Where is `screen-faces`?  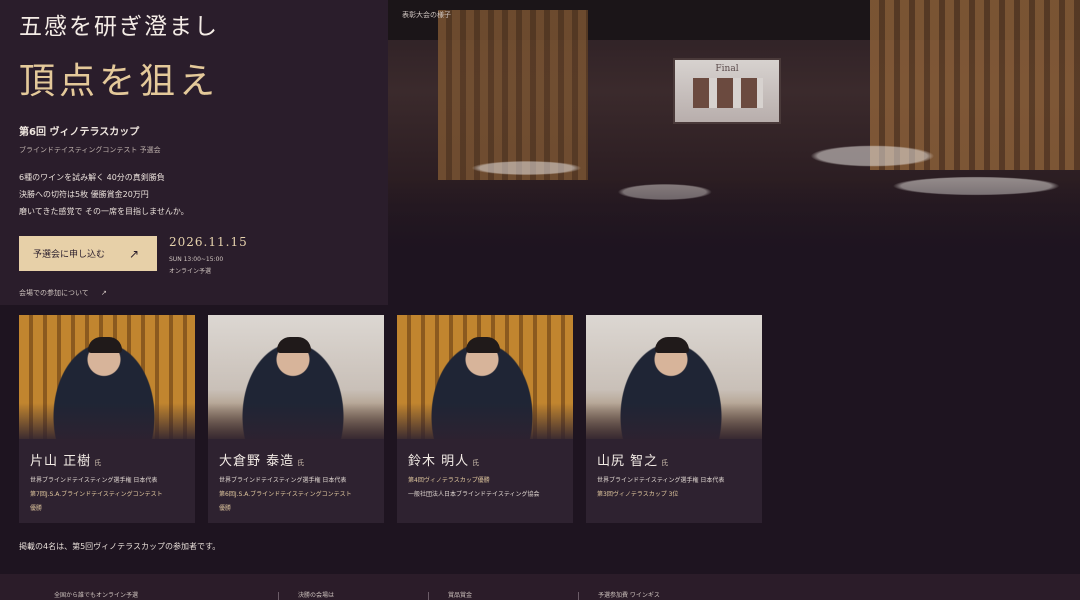 screen-faces is located at coordinates (728, 93).